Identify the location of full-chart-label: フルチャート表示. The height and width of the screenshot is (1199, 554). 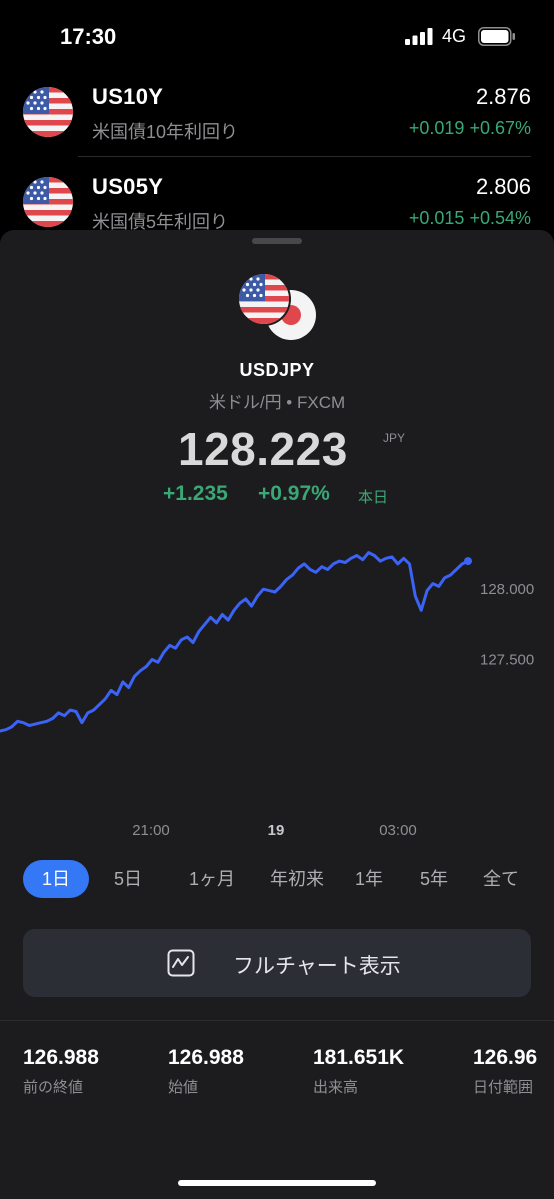
(317, 966).